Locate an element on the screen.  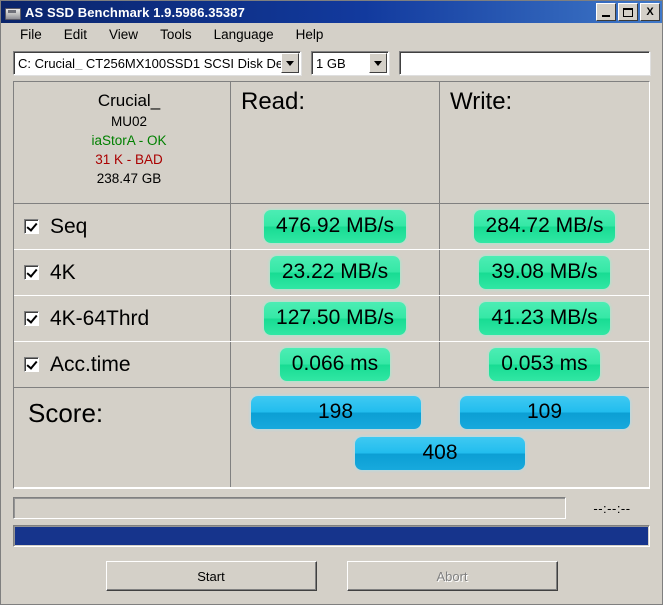
test-row-seq-label: Seq is located at coordinates (122, 226).